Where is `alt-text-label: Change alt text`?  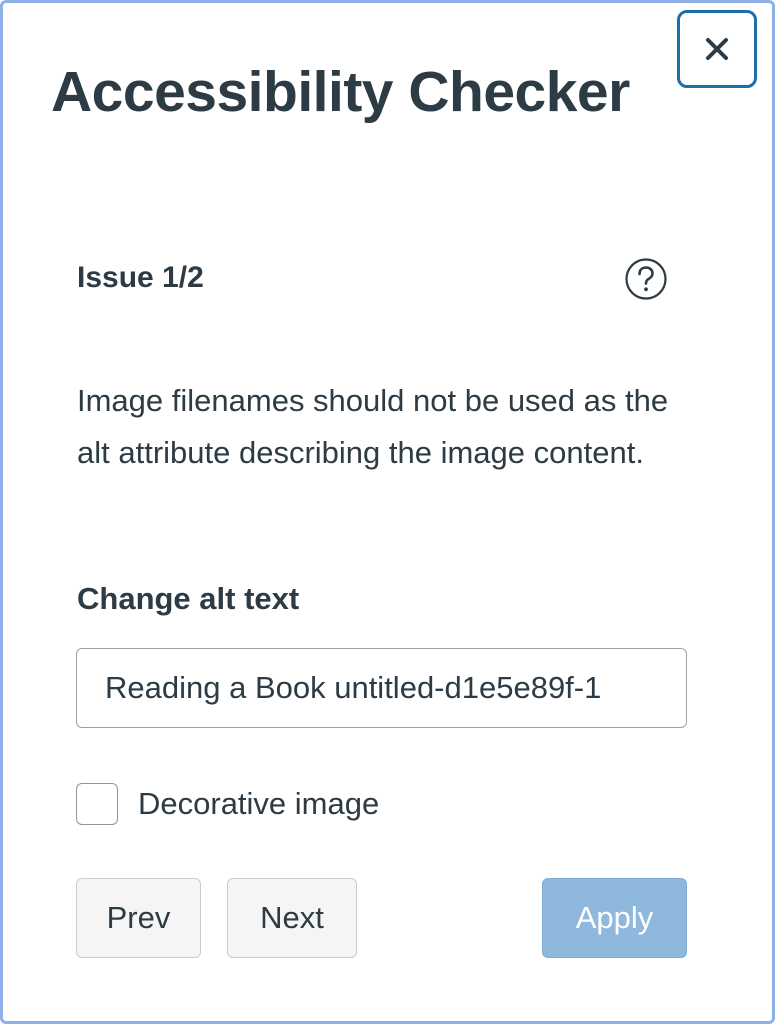
alt-text-label: Change alt text is located at coordinates (188, 598).